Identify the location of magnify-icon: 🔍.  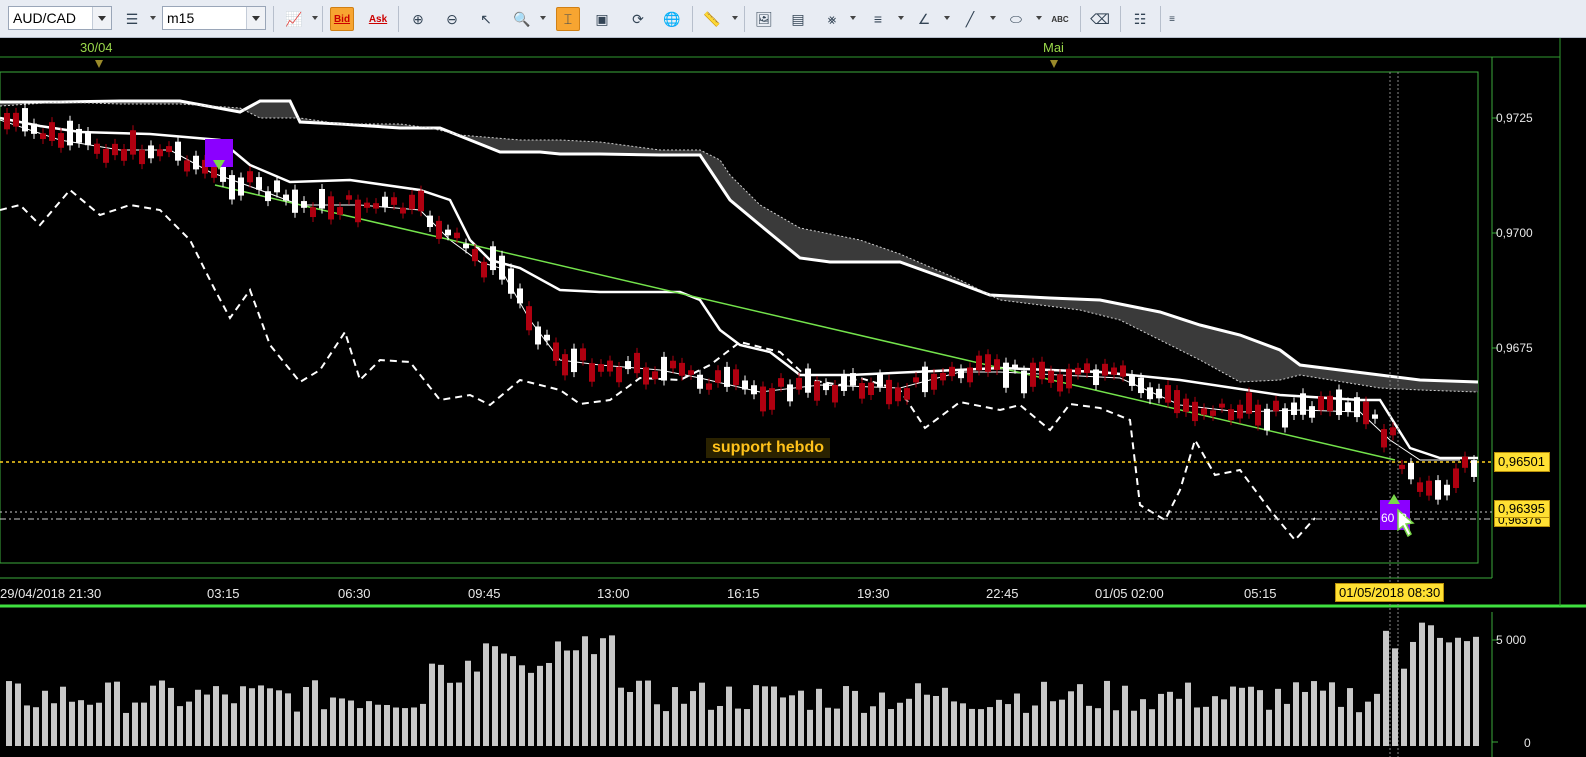
(522, 19).